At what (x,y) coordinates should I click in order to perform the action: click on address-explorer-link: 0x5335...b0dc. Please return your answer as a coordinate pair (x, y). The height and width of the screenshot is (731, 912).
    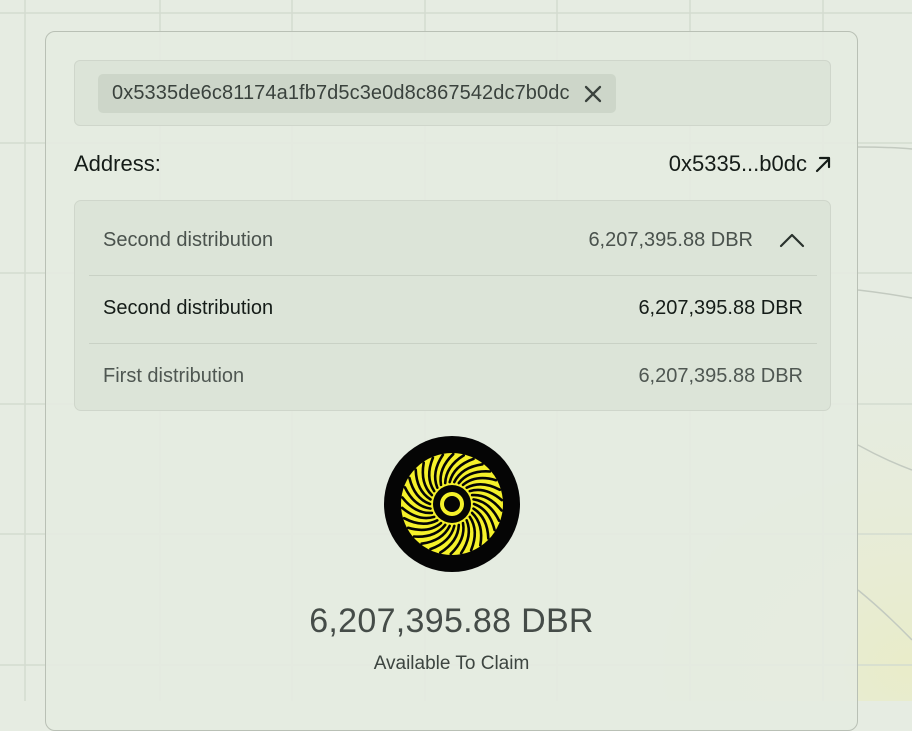
    Looking at the image, I should click on (751, 164).